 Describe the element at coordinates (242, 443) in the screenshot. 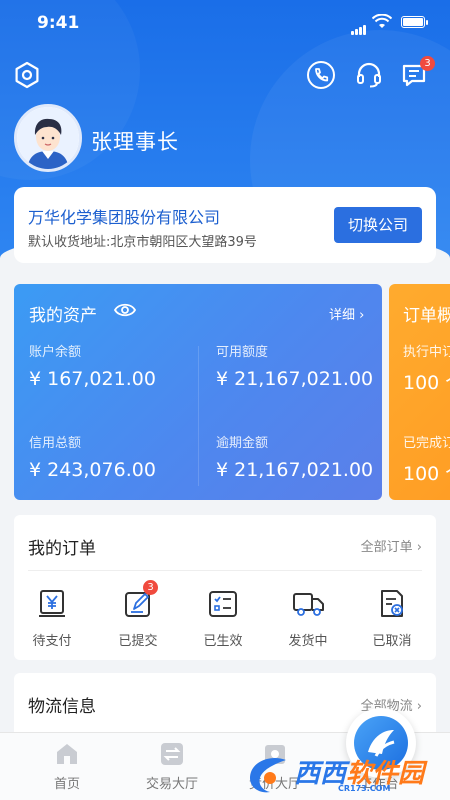

I see `asset-label: 逾期金额` at that location.